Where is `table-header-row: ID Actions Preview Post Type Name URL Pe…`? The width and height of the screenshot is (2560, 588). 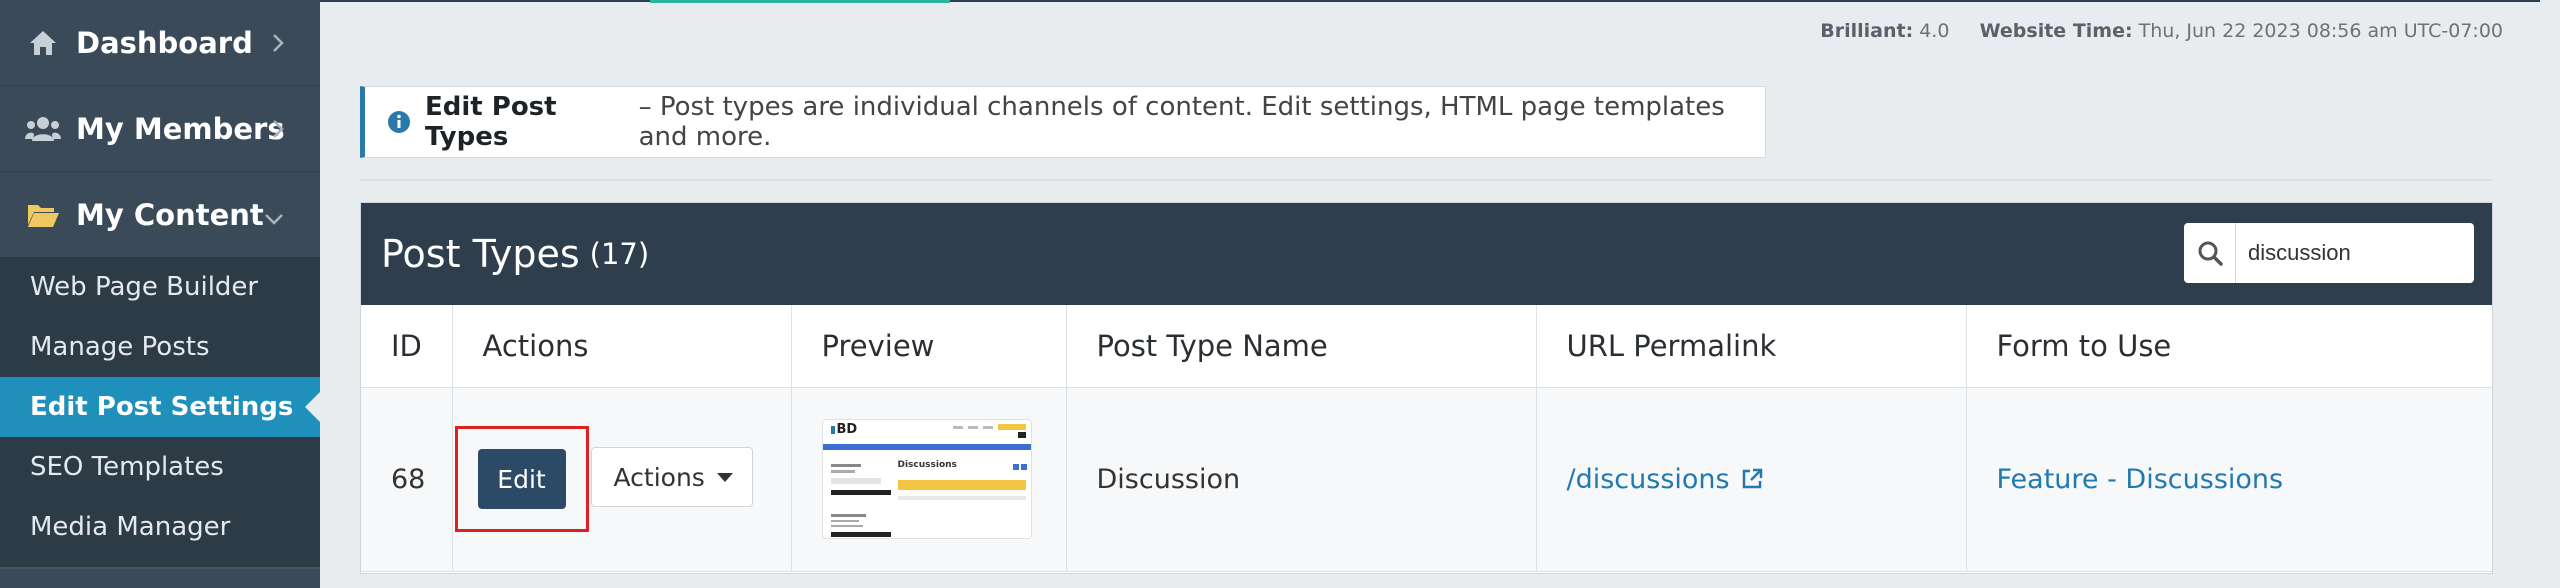
table-header-row: ID Actions Preview Post Type Name URL Pe… is located at coordinates (1426, 346).